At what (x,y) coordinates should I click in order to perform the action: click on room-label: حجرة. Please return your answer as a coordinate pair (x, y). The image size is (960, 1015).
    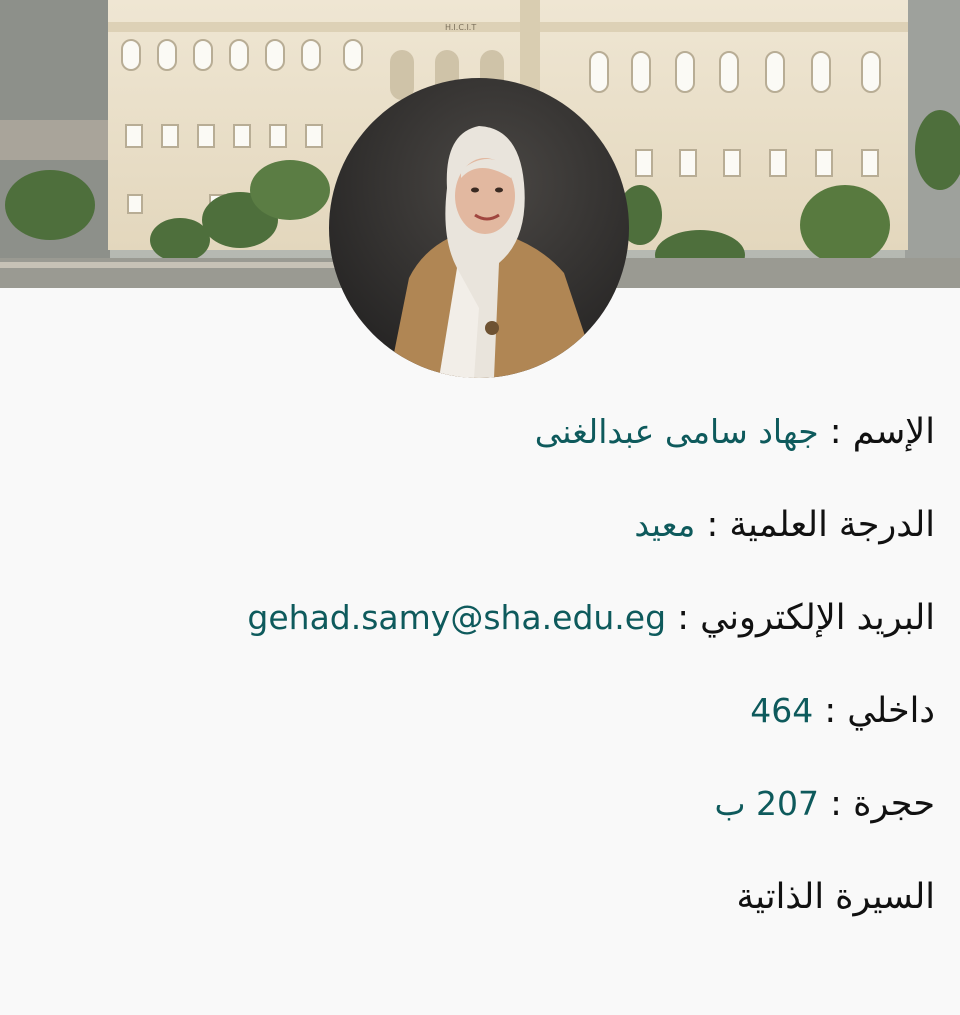
    Looking at the image, I should click on (894, 804).